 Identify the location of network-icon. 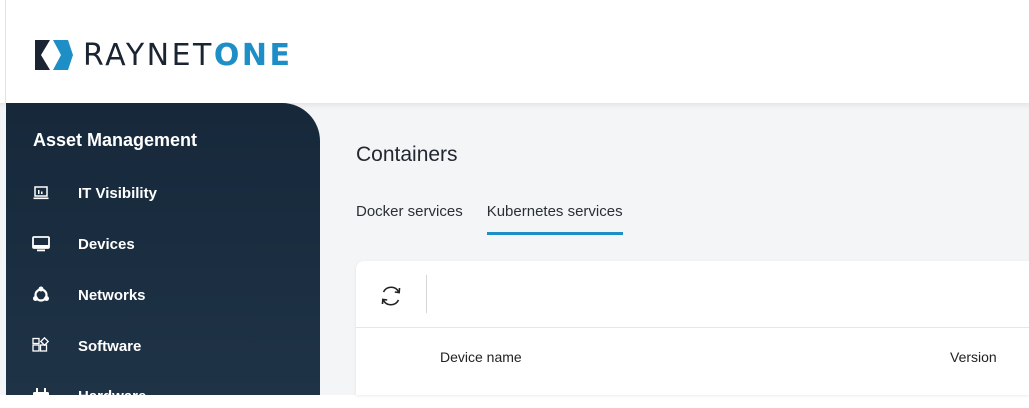
(41, 295).